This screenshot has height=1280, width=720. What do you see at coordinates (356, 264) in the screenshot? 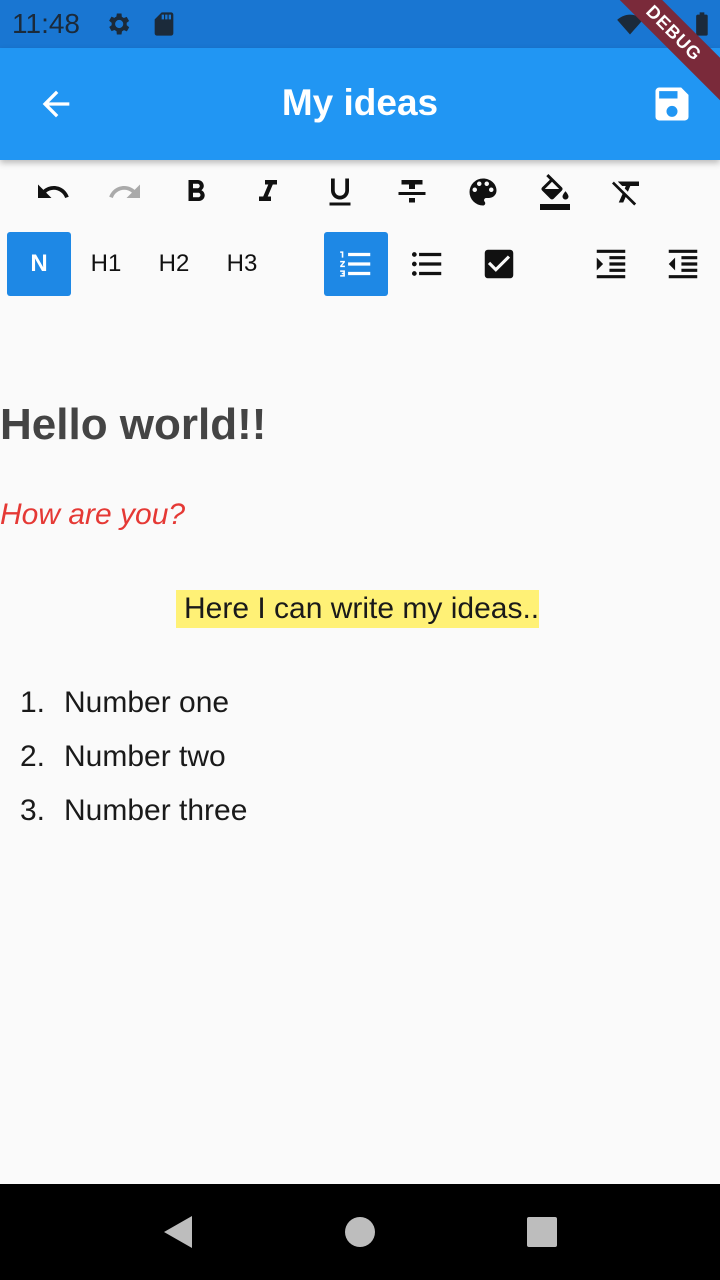
I see `numbered-list-icon` at bounding box center [356, 264].